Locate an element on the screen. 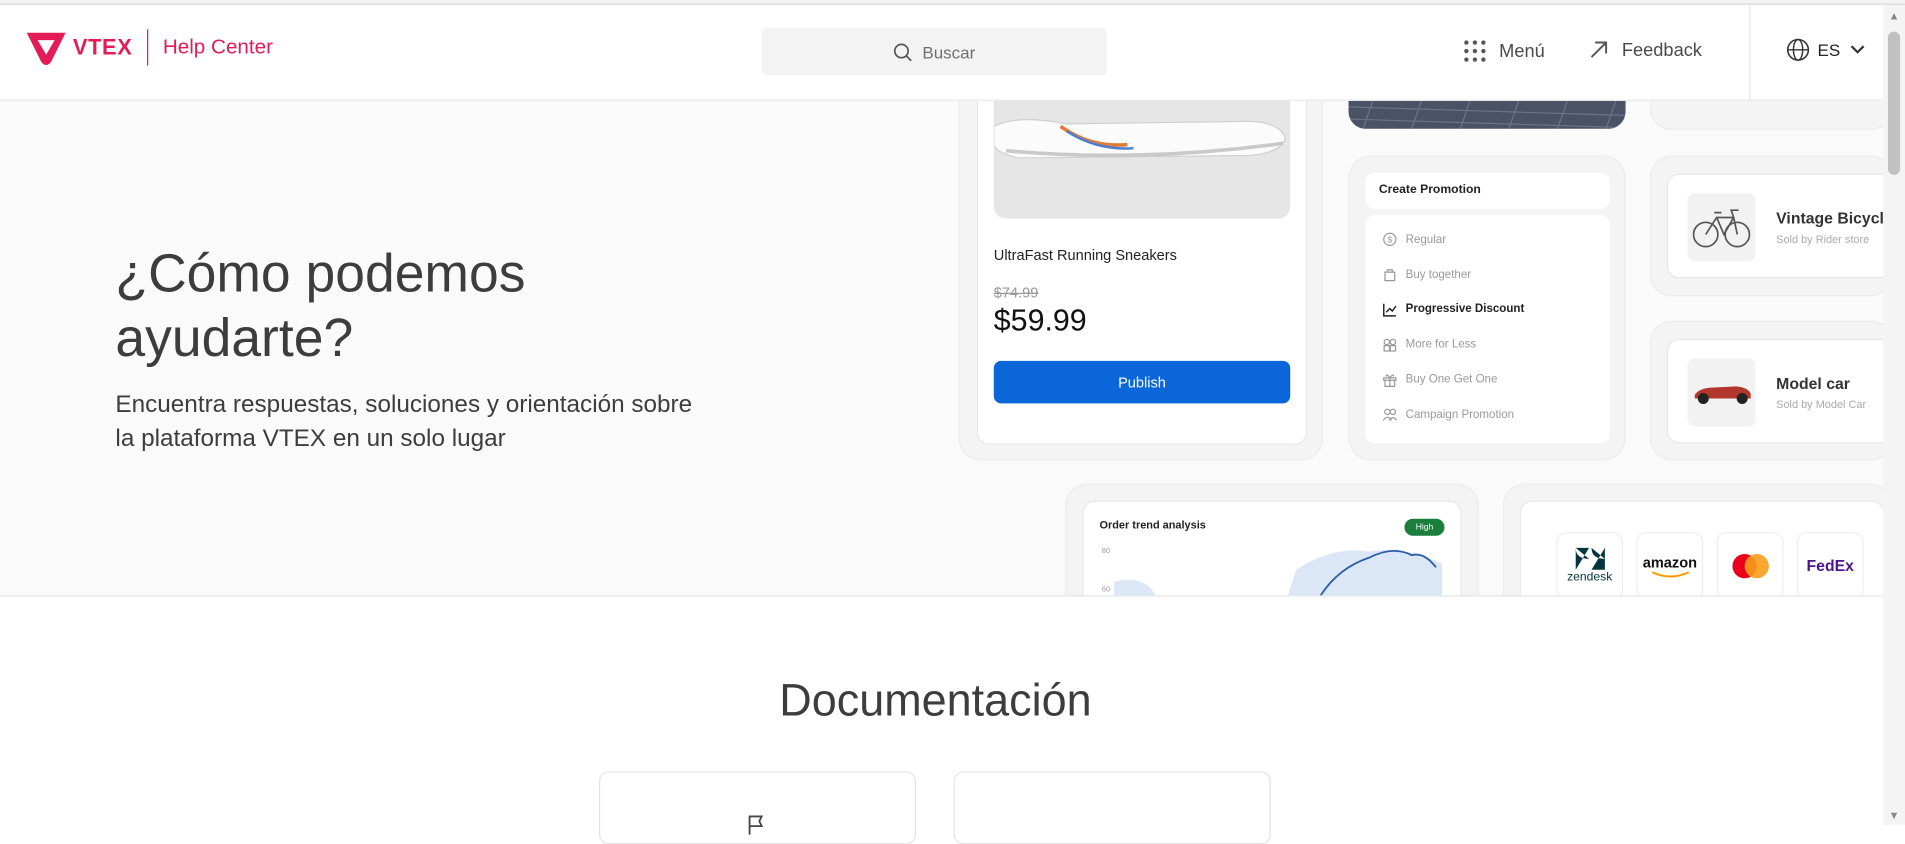  bicycle-product: Vintage Bicycl Sold by Rider store is located at coordinates (1775, 226).